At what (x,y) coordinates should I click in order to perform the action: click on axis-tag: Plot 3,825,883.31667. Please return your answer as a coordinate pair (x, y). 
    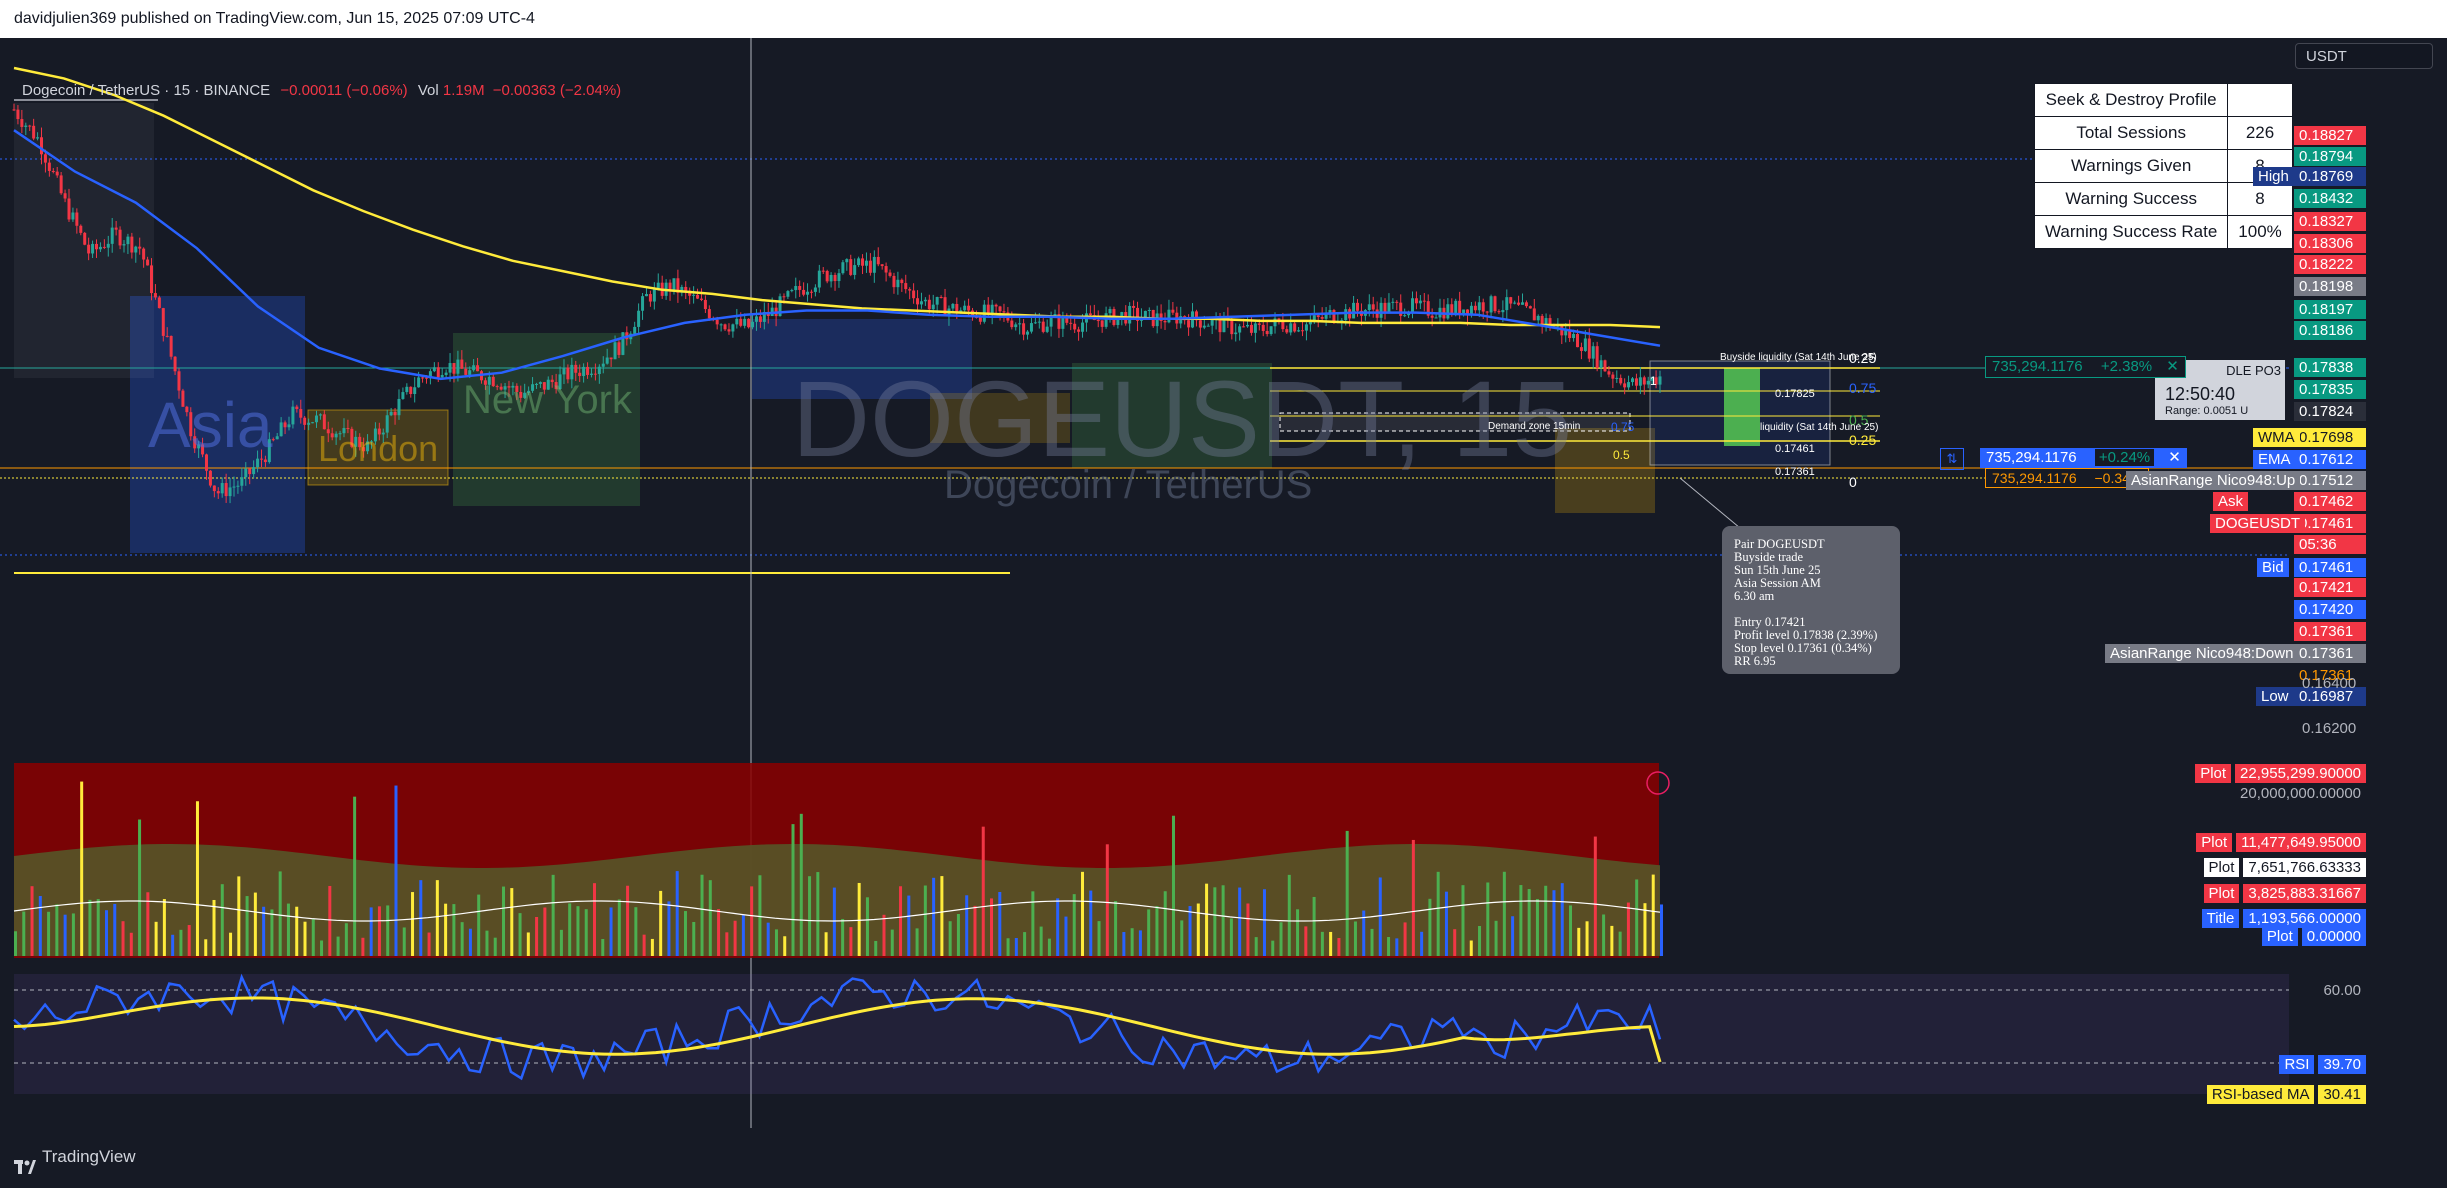
    Looking at the image, I should click on (2284, 893).